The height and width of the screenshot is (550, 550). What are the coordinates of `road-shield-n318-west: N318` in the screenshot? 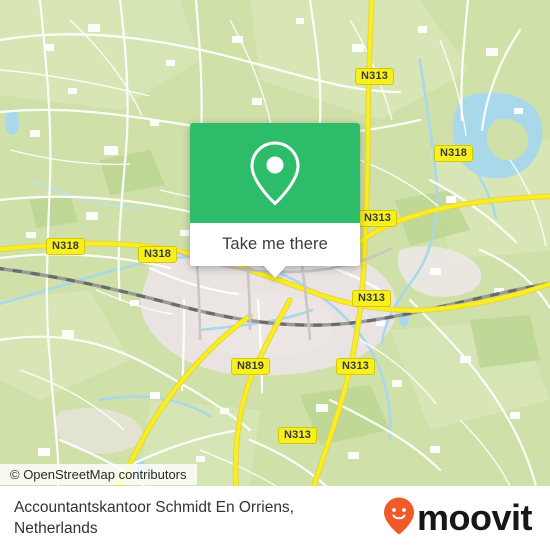 It's located at (66, 246).